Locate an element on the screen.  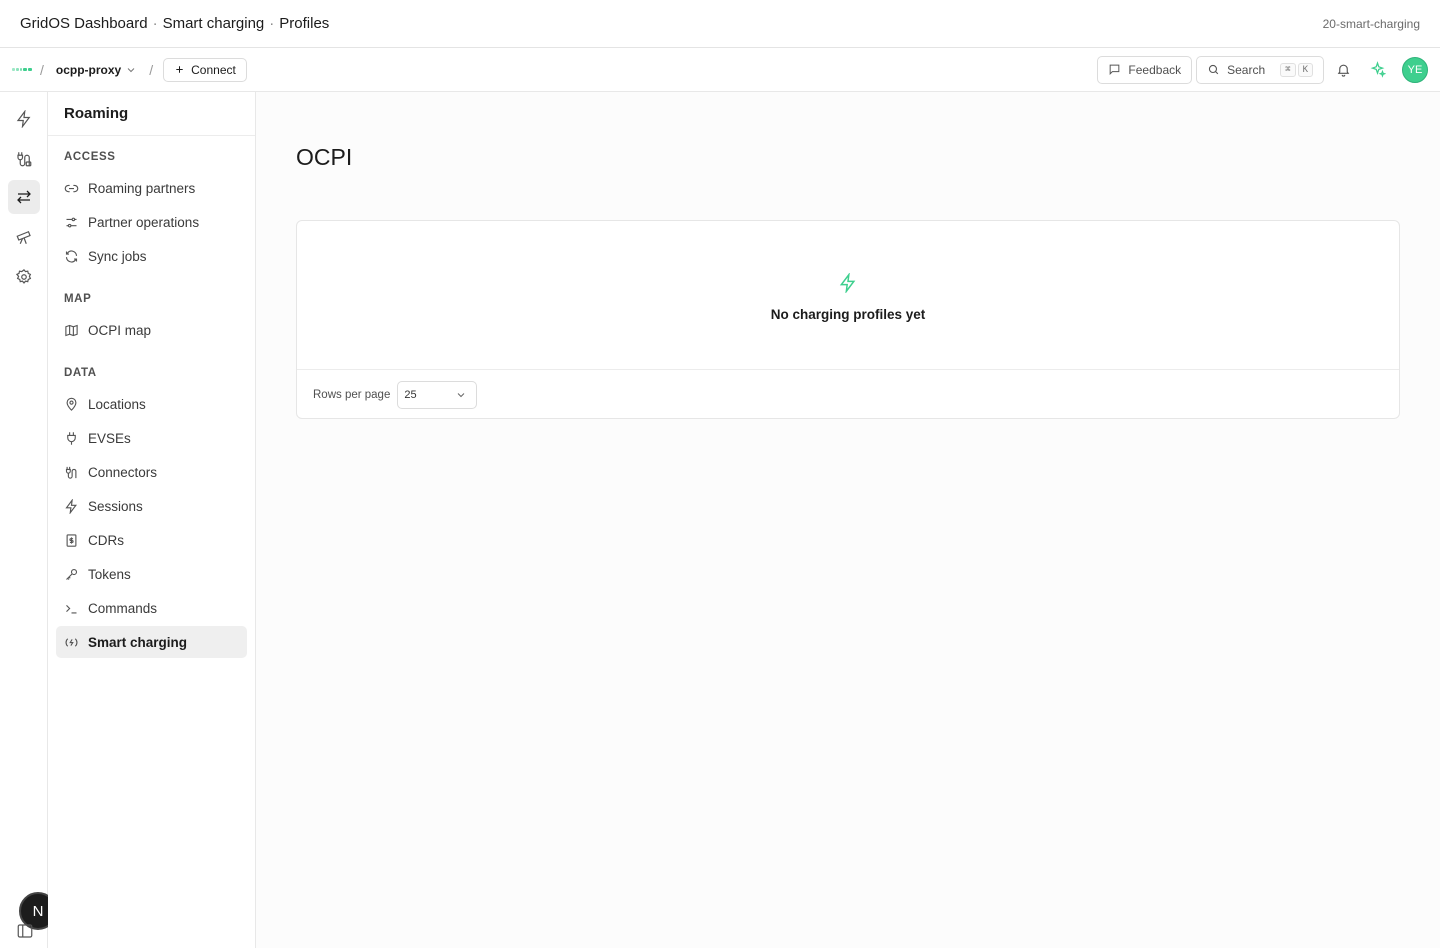
empty-state: No charging profiles yet is located at coordinates (848, 295).